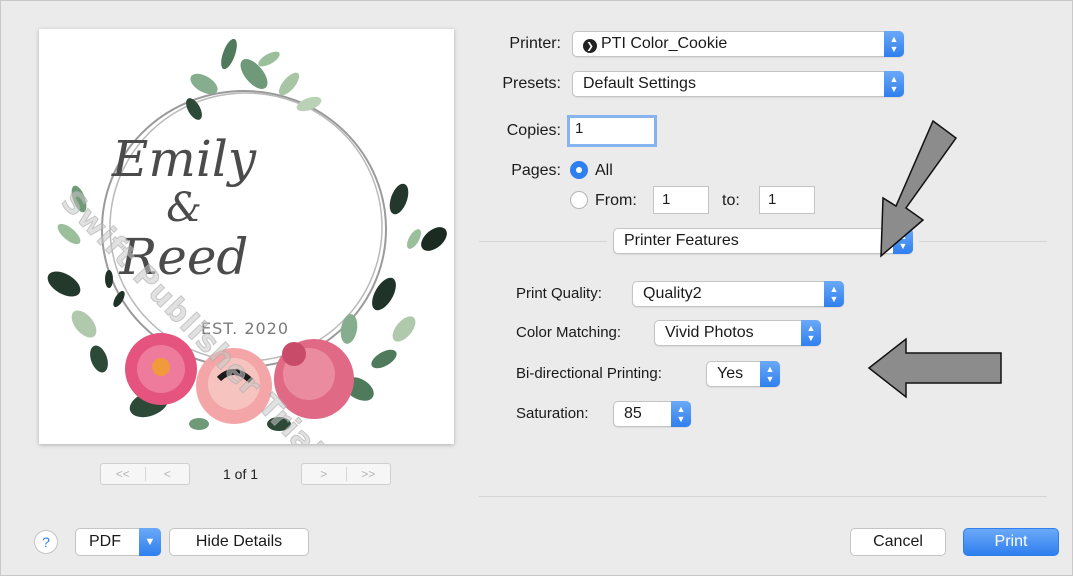 The height and width of the screenshot is (576, 1073). What do you see at coordinates (709, 332) in the screenshot?
I see `color-matching-value: Vivid Photos` at bounding box center [709, 332].